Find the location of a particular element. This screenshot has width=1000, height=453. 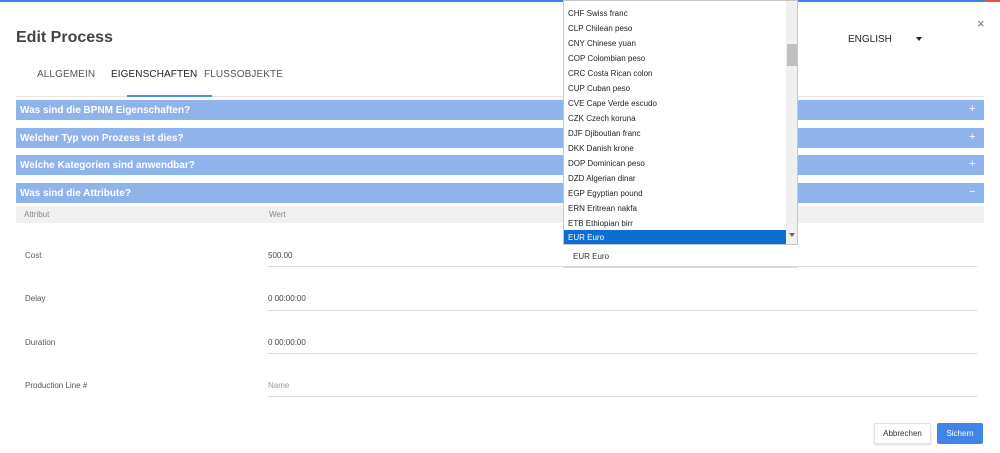

tab-flussobjekte: FLUSSOBJEKTE is located at coordinates (243, 82).